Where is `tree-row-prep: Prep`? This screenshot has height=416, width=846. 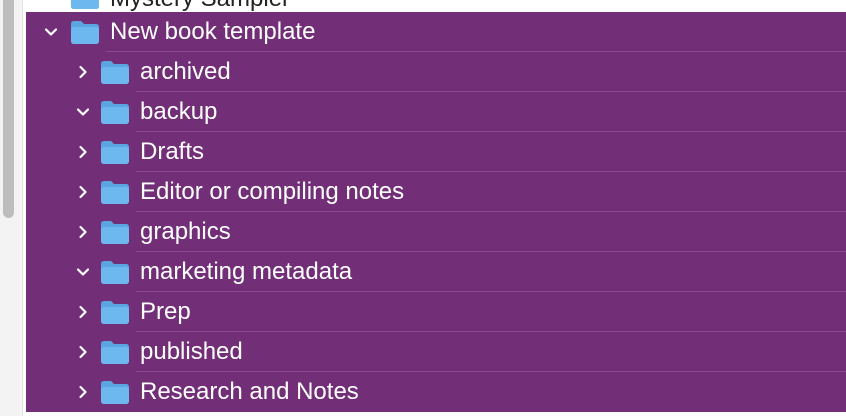
tree-row-prep: Prep is located at coordinates (436, 312).